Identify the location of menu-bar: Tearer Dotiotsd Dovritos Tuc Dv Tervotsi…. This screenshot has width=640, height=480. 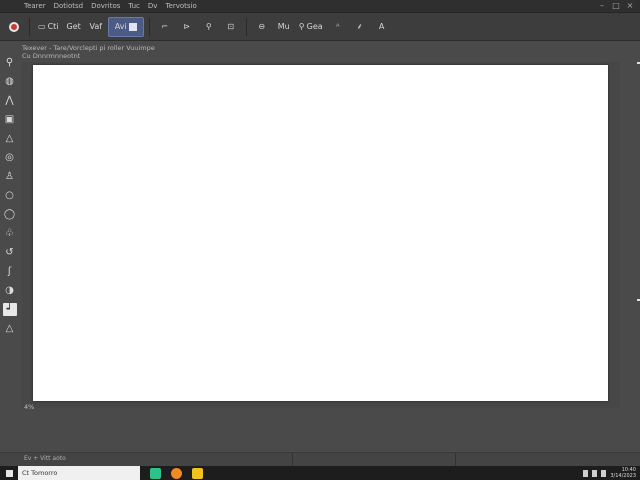
(320, 6).